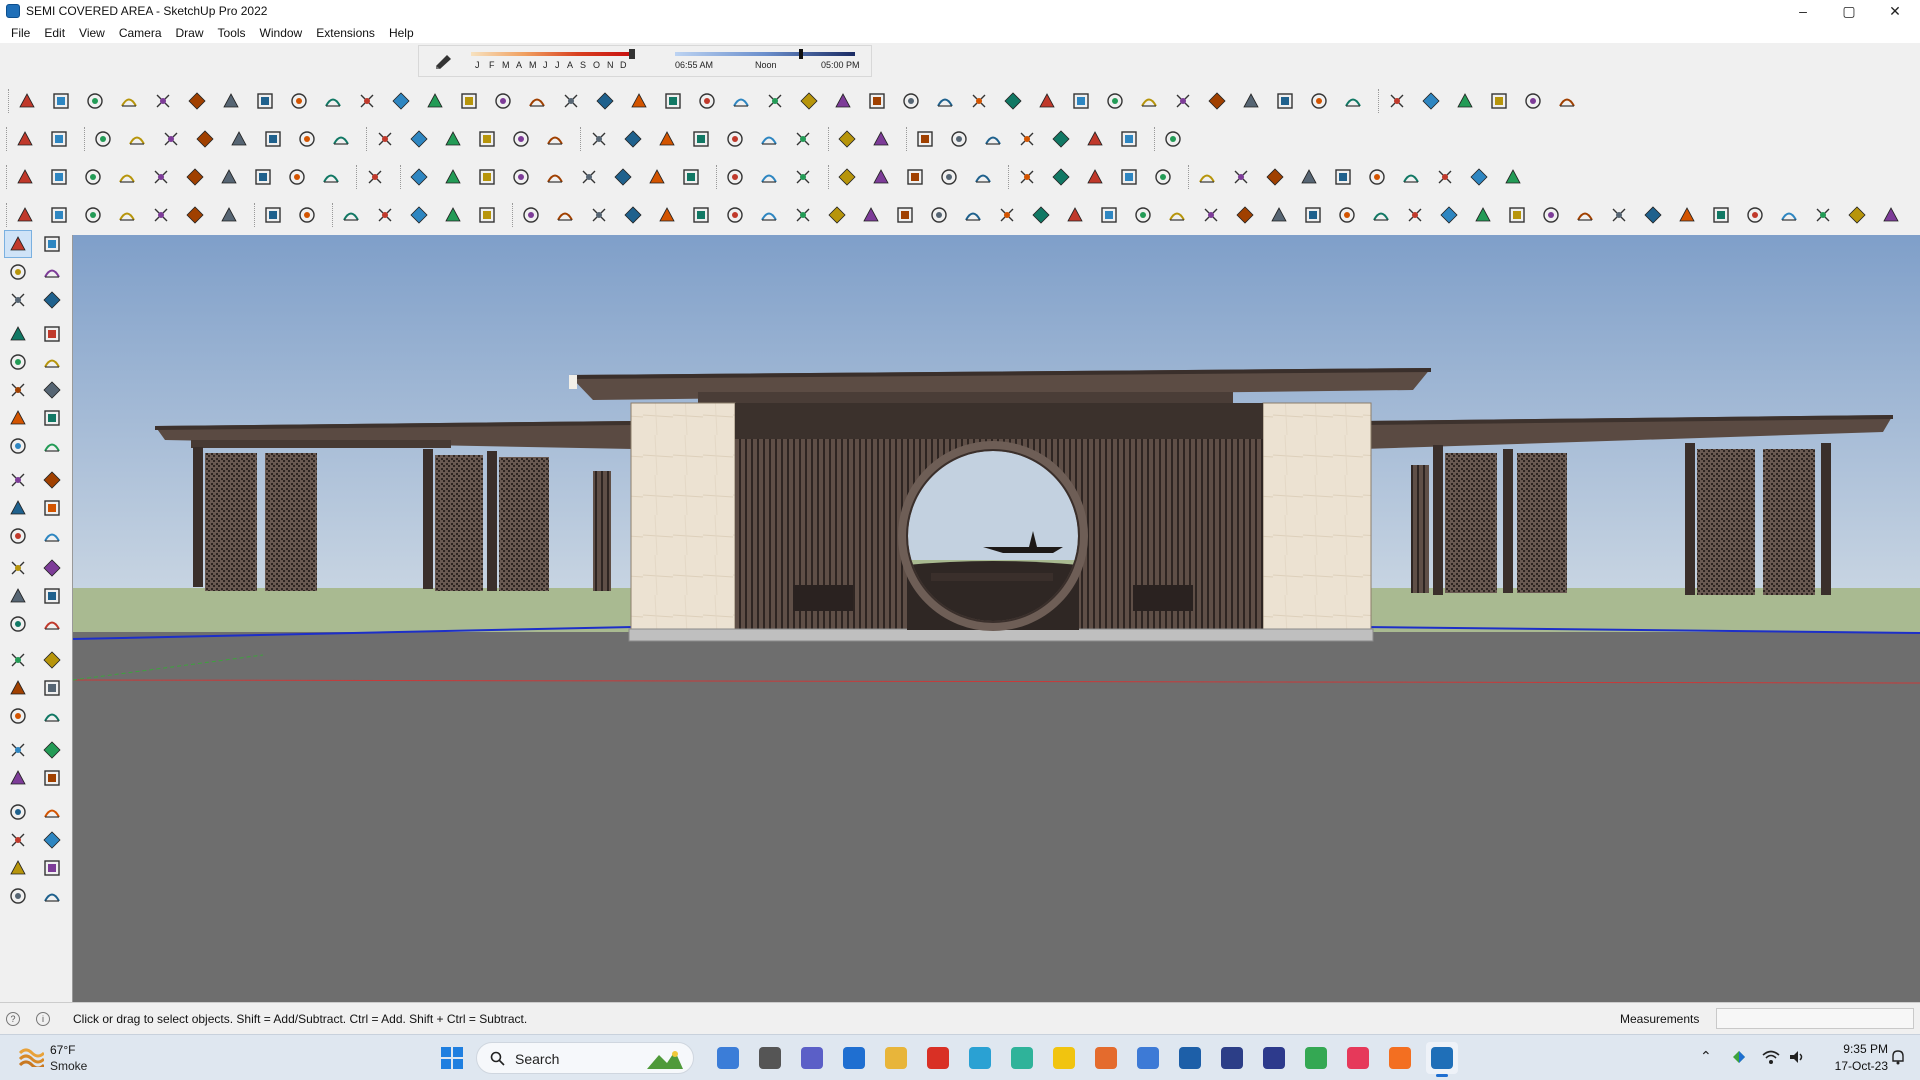 The height and width of the screenshot is (1080, 1920). Describe the element at coordinates (1771, 1057) in the screenshot. I see `wifi-icon` at that location.